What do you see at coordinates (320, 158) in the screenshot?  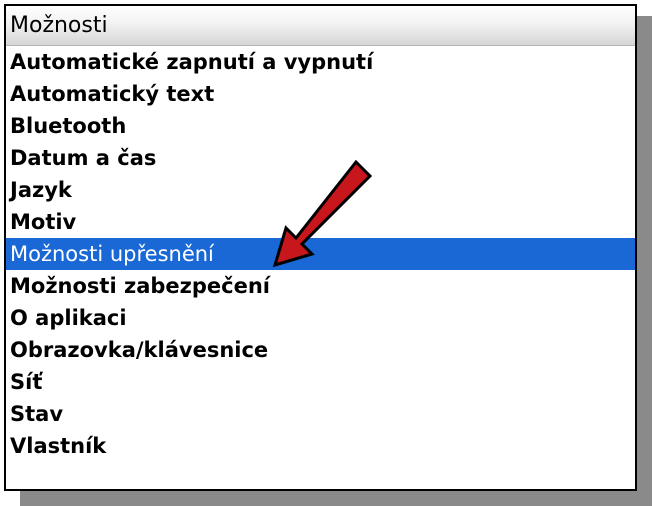 I see `list-item-date-time: Datum a čas` at bounding box center [320, 158].